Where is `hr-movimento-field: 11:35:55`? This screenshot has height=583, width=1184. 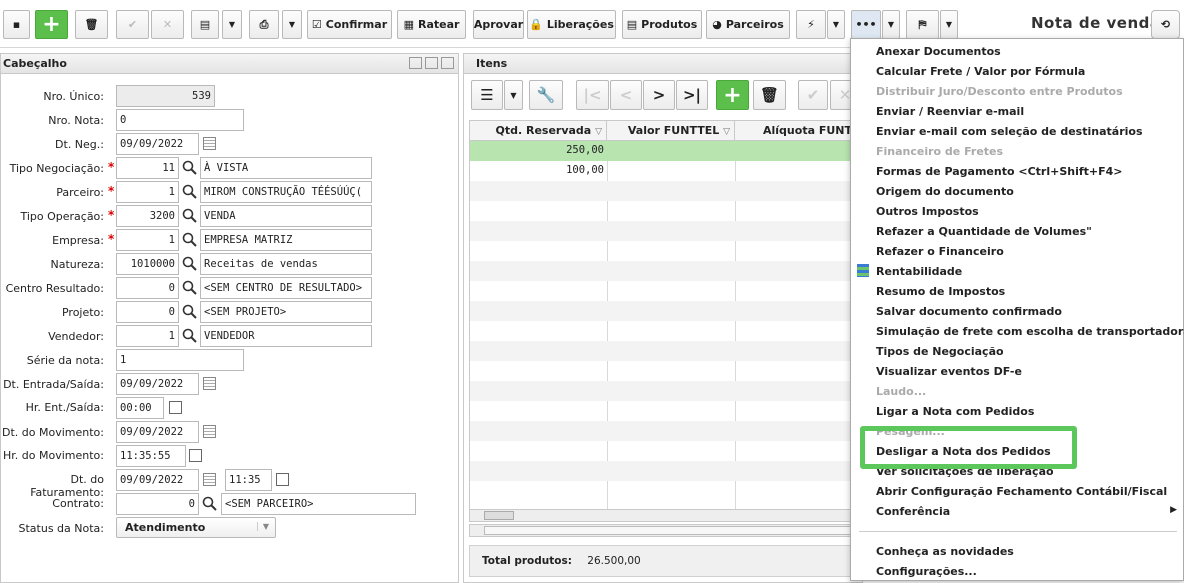
hr-movimento-field: 11:35:55 is located at coordinates (151, 456).